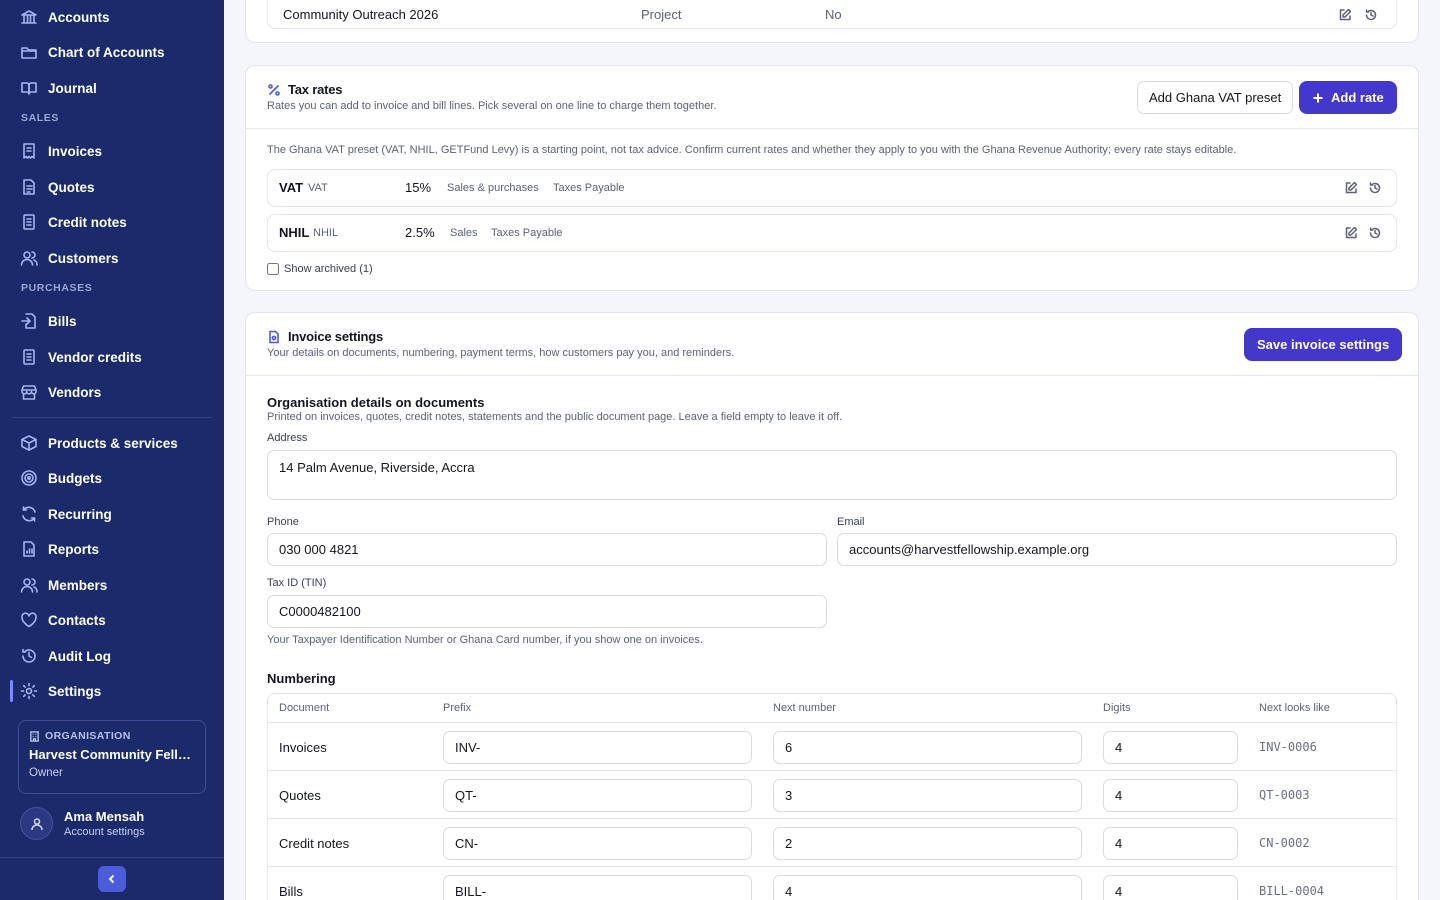 The height and width of the screenshot is (900, 1440). Describe the element at coordinates (294, 232) in the screenshot. I see `tax-rate-name: NHIL` at that location.